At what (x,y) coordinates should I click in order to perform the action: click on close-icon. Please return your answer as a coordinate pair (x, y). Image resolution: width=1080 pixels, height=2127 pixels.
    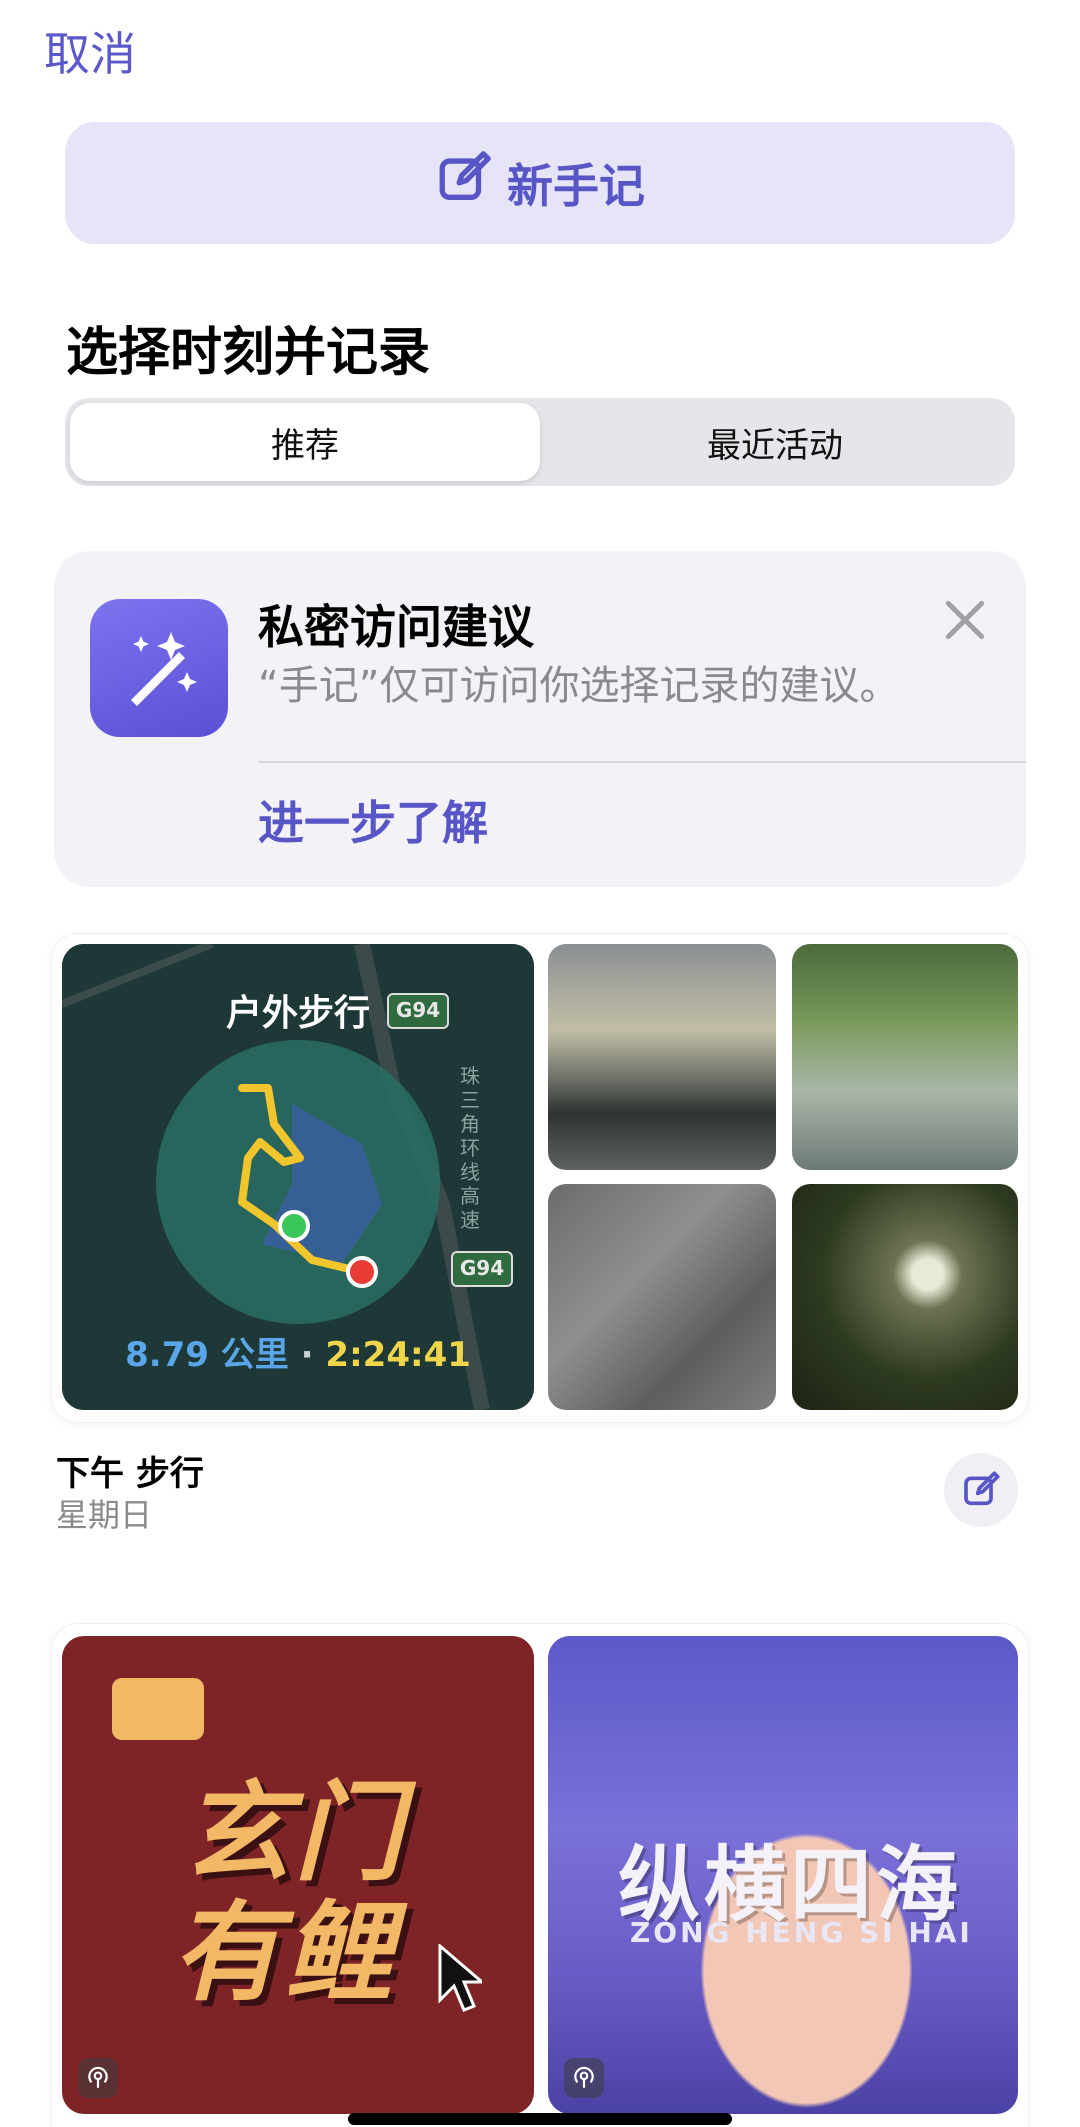
    Looking at the image, I should click on (965, 620).